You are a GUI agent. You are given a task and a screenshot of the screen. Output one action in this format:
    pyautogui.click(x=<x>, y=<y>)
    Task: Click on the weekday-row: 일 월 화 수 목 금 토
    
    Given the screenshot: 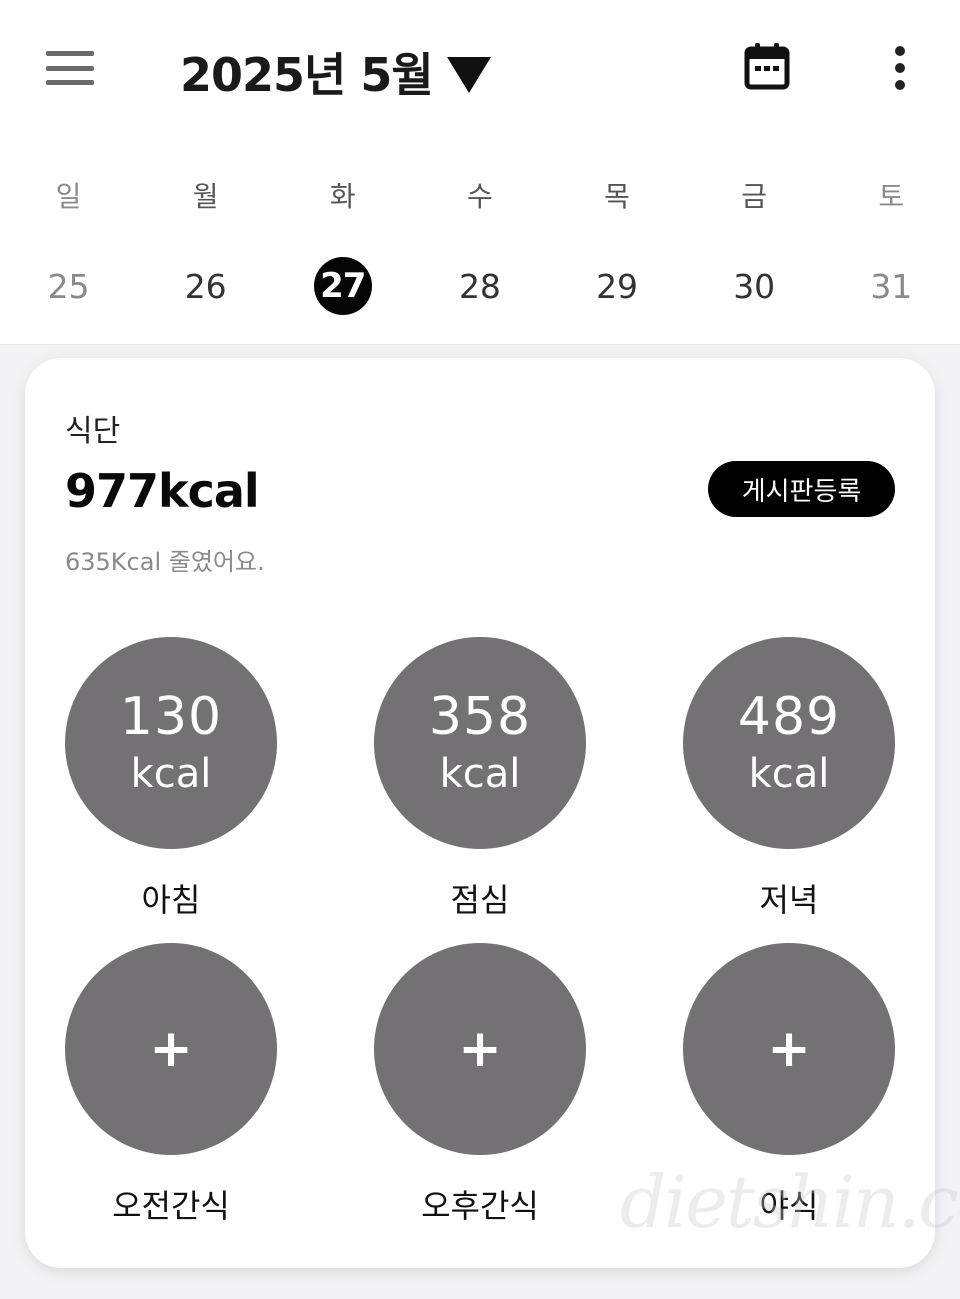 What is the action you would take?
    pyautogui.click(x=480, y=195)
    